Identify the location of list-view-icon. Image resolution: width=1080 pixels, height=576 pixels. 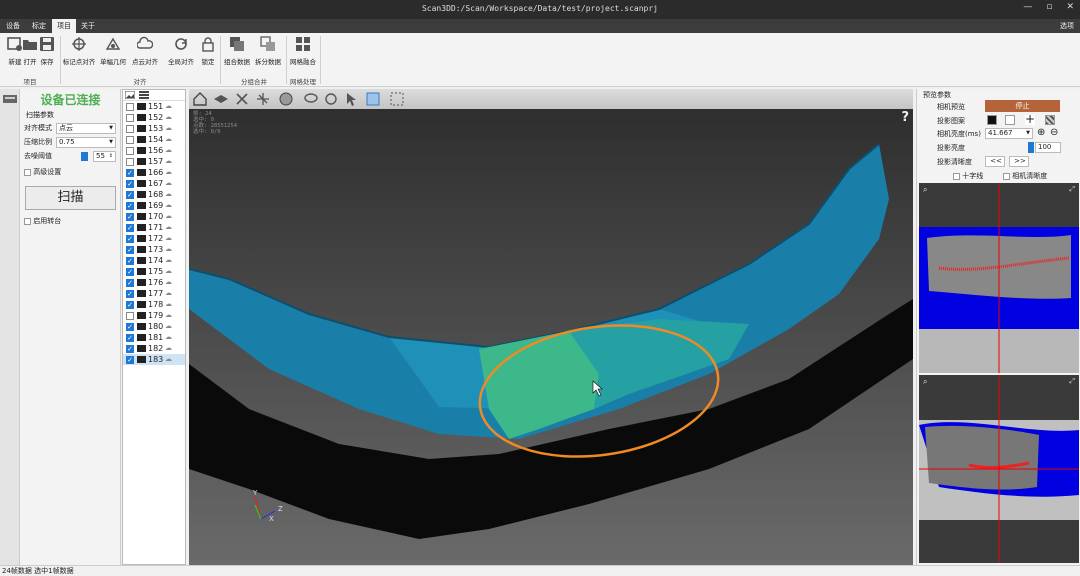
(144, 95).